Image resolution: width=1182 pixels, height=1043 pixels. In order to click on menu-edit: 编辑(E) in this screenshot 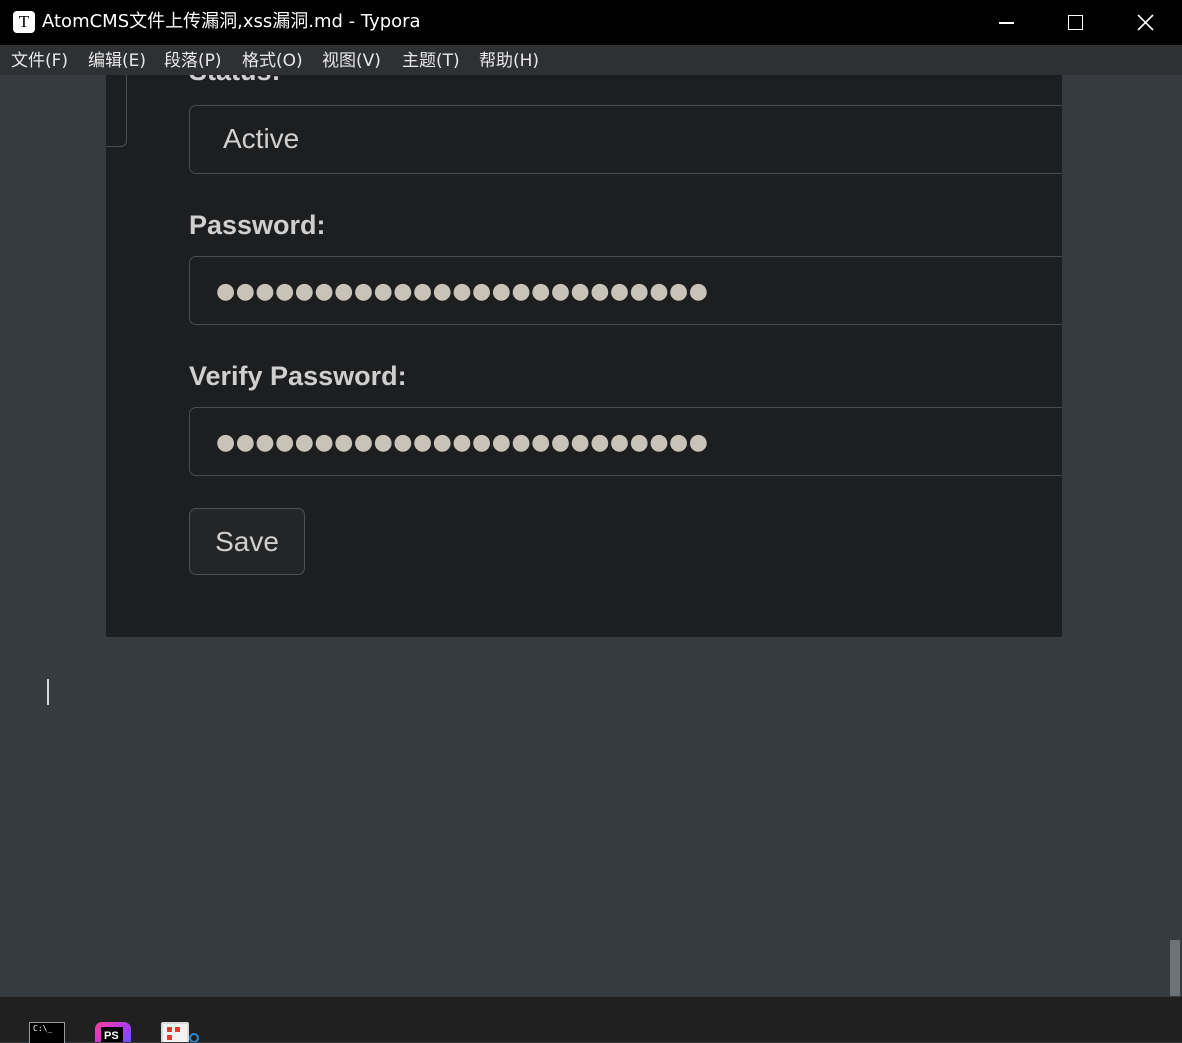, I will do `click(117, 61)`.